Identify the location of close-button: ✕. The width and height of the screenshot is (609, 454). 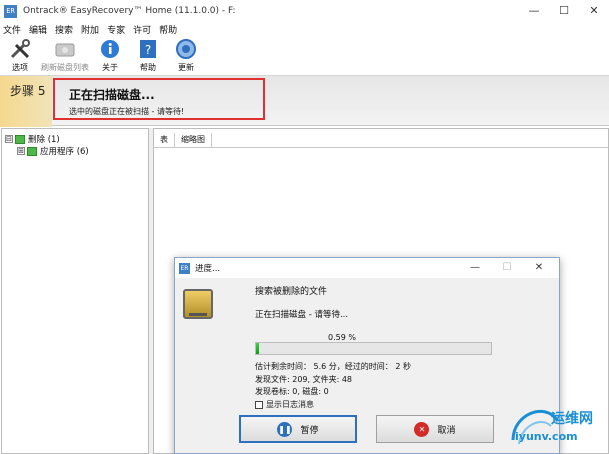
(594, 11).